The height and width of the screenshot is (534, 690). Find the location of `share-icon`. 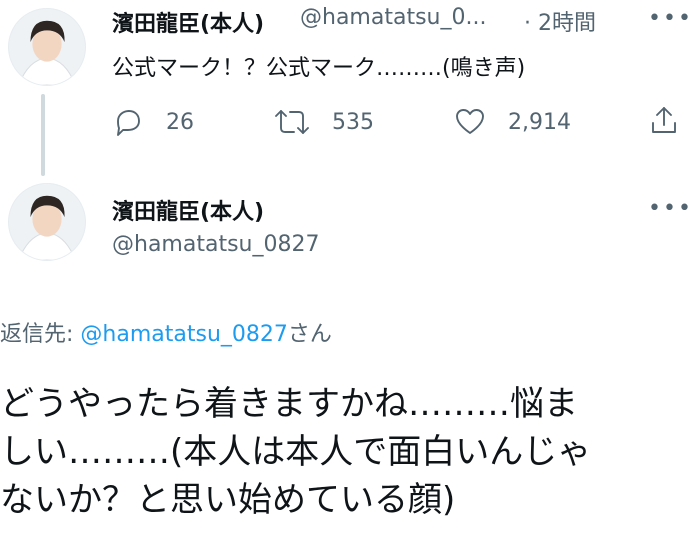

share-icon is located at coordinates (664, 120).